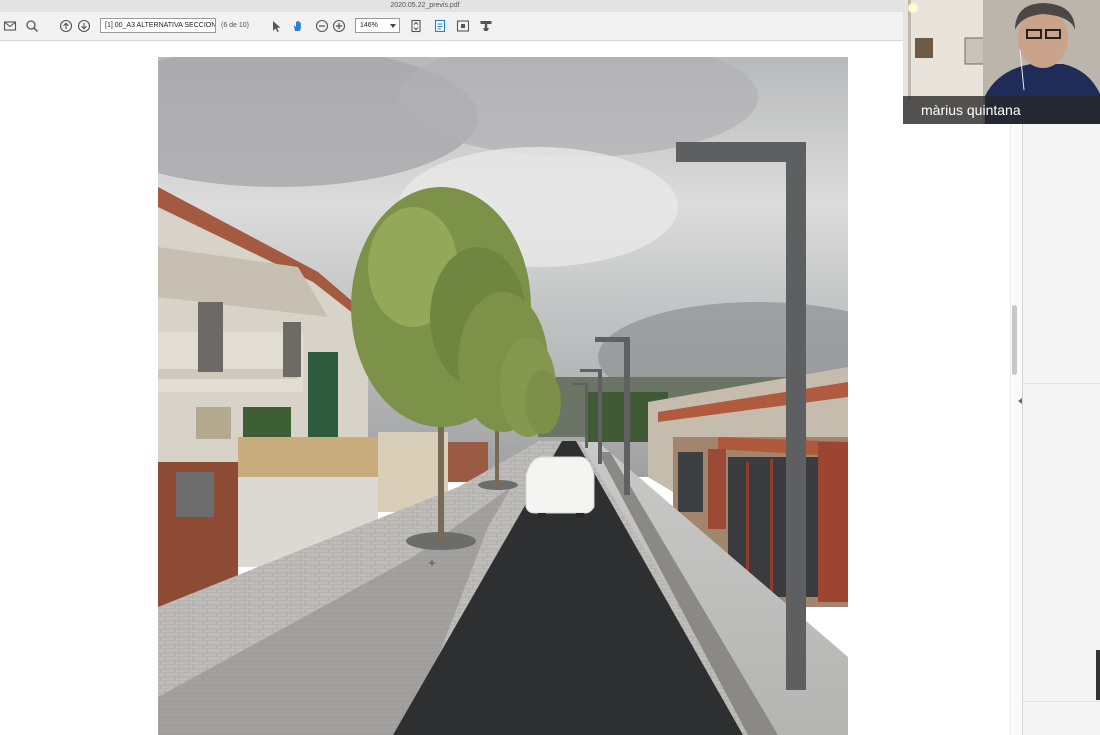  Describe the element at coordinates (440, 26) in the screenshot. I see `fit-width-icon` at that location.